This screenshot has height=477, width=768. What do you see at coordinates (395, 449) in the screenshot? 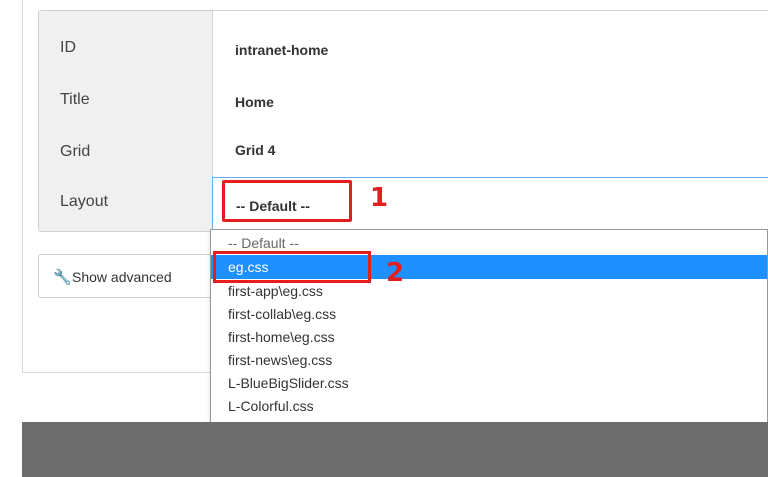
I see `footer-bar` at bounding box center [395, 449].